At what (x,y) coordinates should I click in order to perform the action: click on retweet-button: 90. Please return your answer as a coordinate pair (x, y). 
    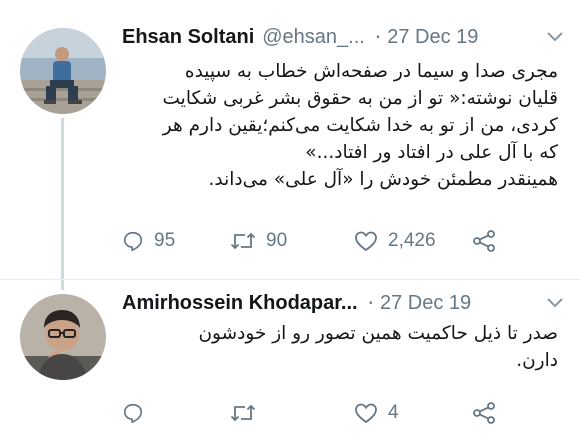
    Looking at the image, I should click on (258, 241).